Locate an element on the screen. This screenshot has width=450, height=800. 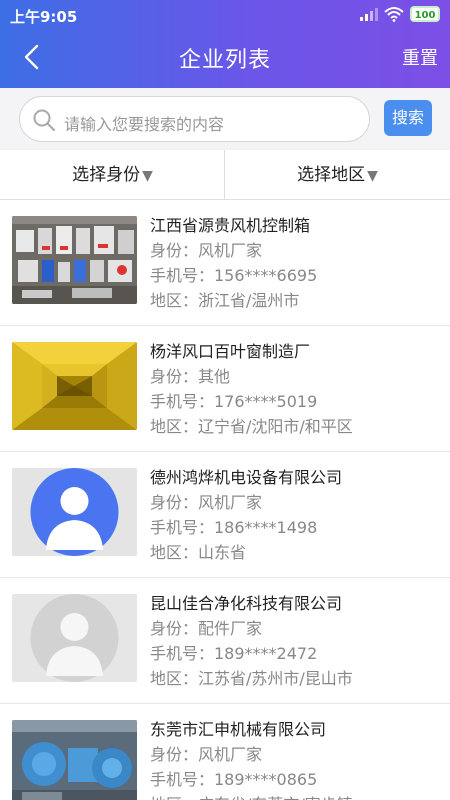
company-phone: 手机号：189****2472 is located at coordinates (234, 653).